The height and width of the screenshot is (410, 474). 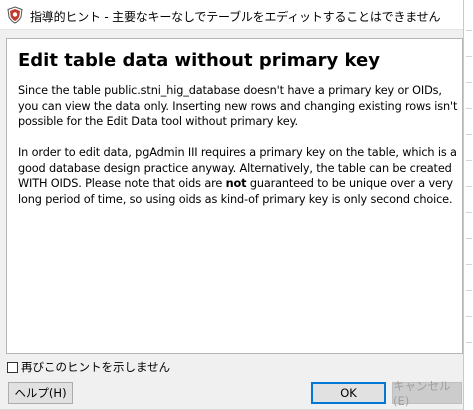 What do you see at coordinates (199, 60) in the screenshot?
I see `hint-heading: Edit table data without primary key` at bounding box center [199, 60].